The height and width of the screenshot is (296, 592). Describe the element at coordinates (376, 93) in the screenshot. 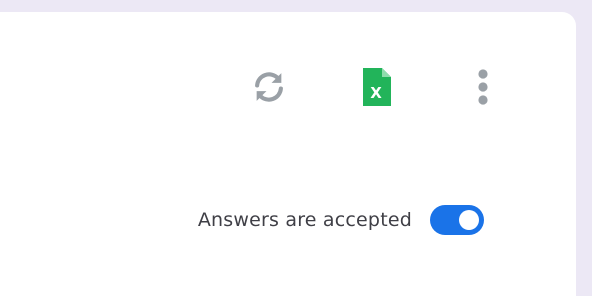

I see `spreadsheet-icon-letter: X` at that location.